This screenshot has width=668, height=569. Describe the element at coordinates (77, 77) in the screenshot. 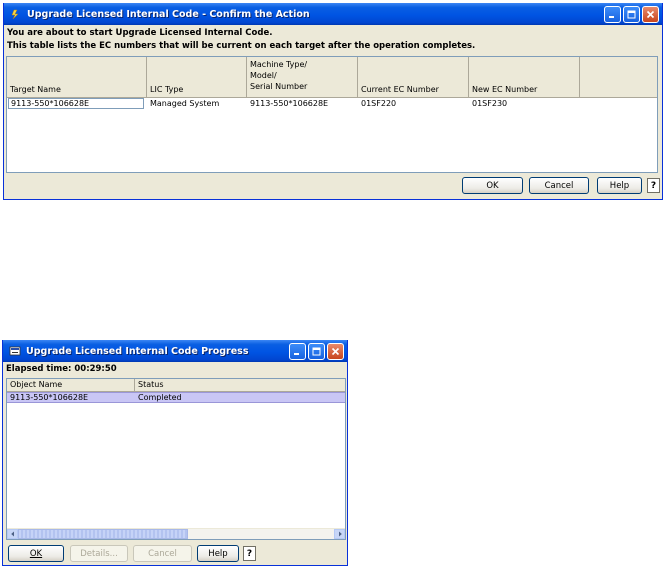

I see `column-header-target-name: Target Name` at that location.